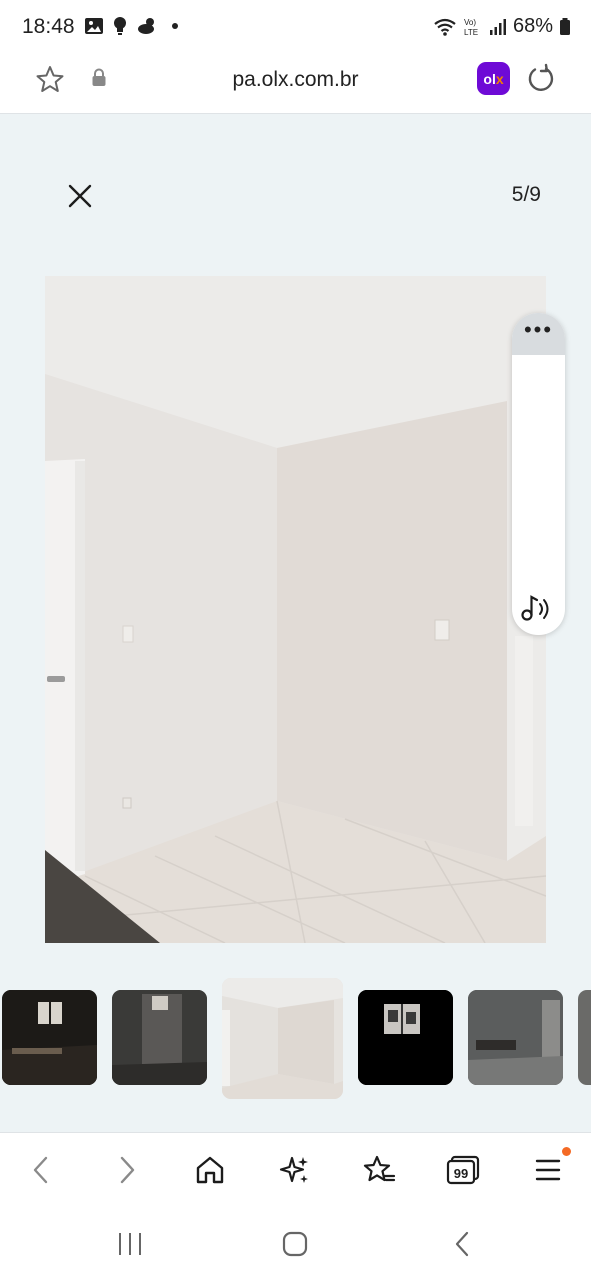 The width and height of the screenshot is (591, 1280). What do you see at coordinates (532, 26) in the screenshot?
I see `battery-percent: 68%` at bounding box center [532, 26].